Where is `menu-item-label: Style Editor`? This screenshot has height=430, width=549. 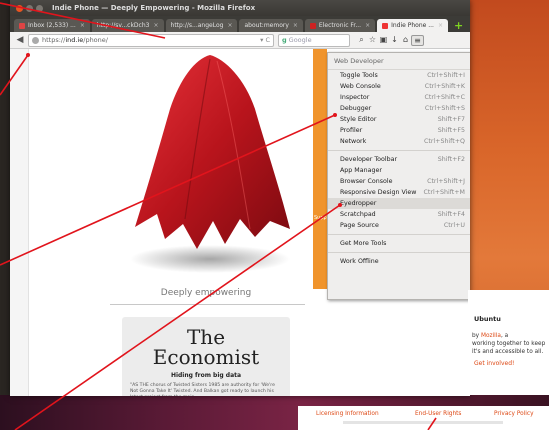 menu-item-label: Style Editor is located at coordinates (358, 119).